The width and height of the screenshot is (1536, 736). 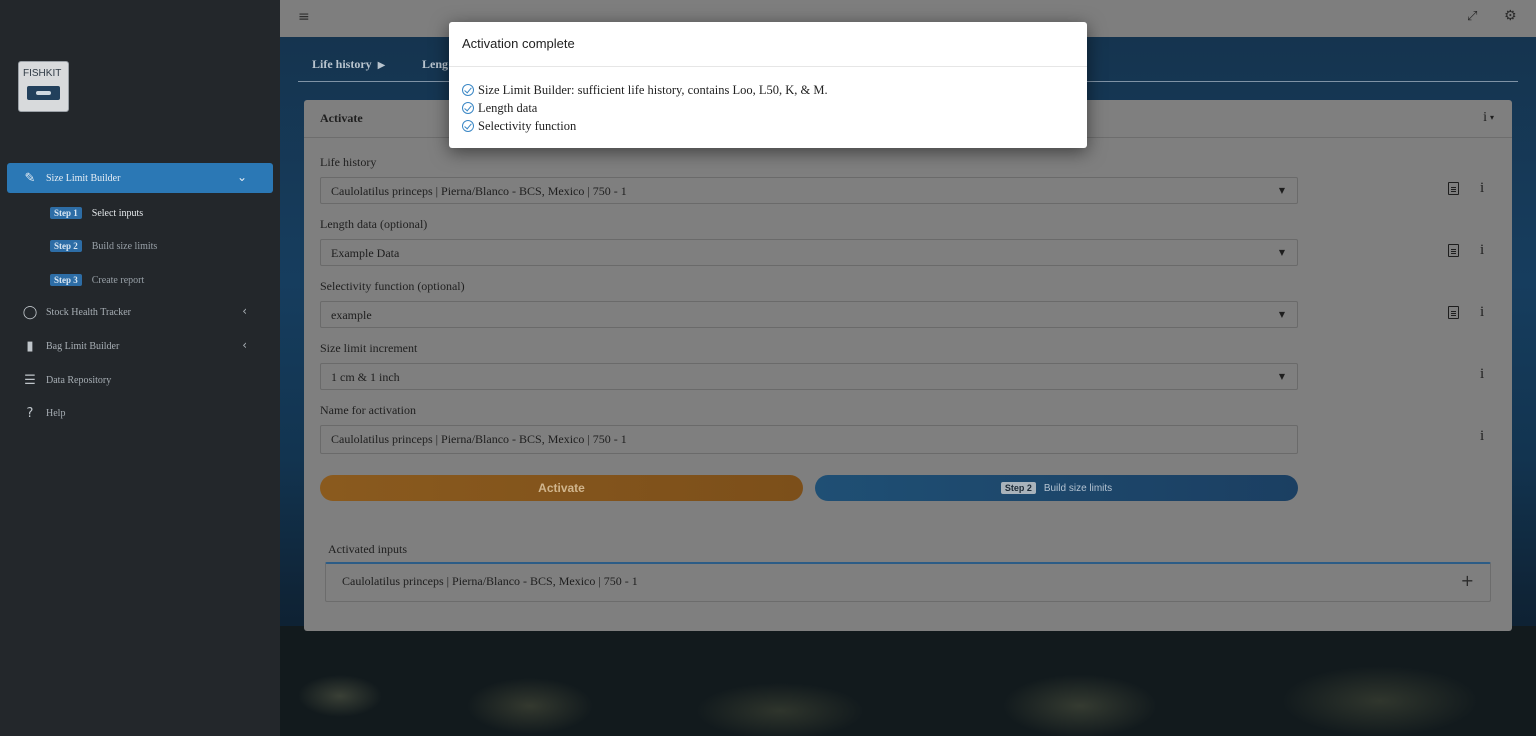 I want to click on modal-item-text: Selectivity function, so click(x=527, y=125).